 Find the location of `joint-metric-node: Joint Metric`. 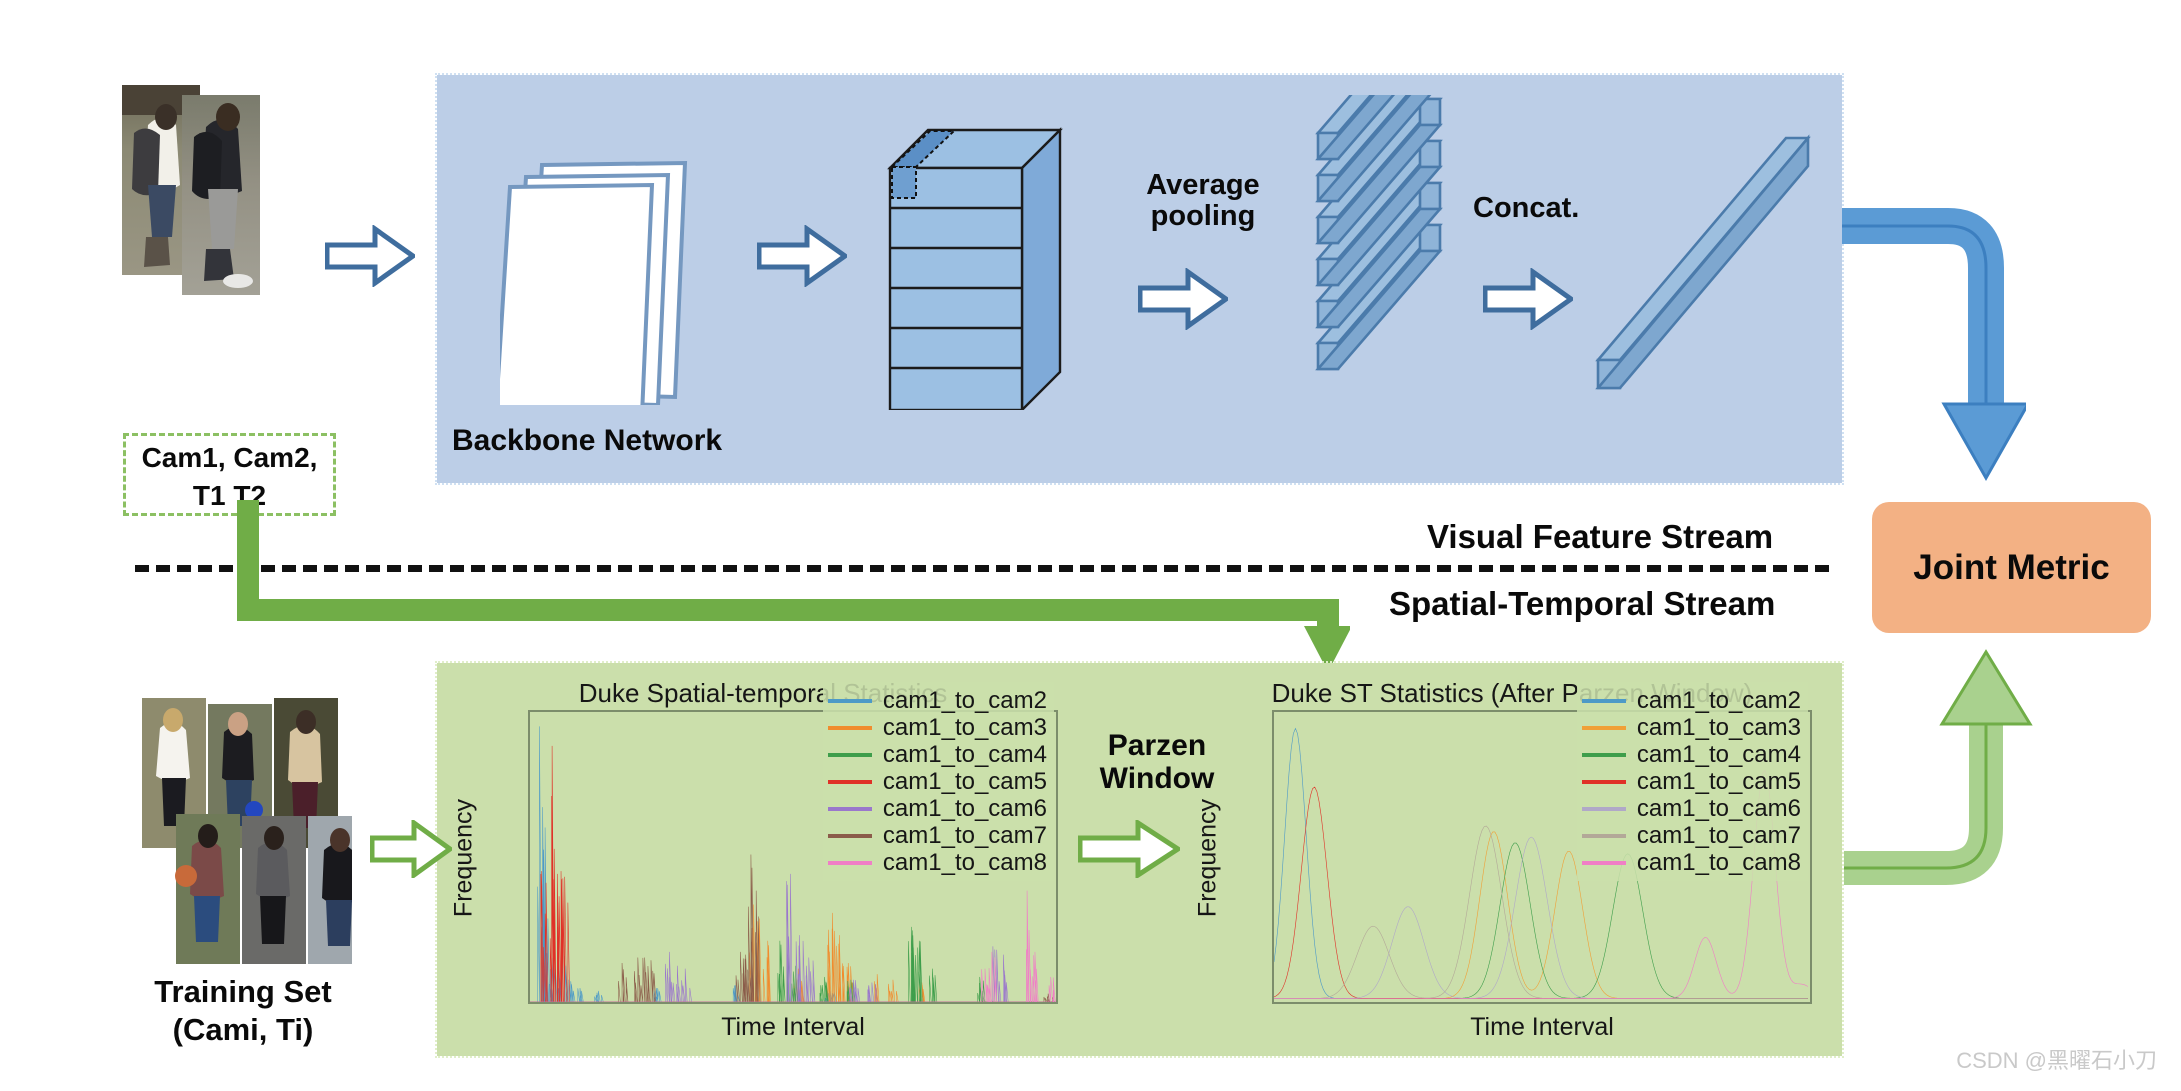

joint-metric-node: Joint Metric is located at coordinates (2011, 567).